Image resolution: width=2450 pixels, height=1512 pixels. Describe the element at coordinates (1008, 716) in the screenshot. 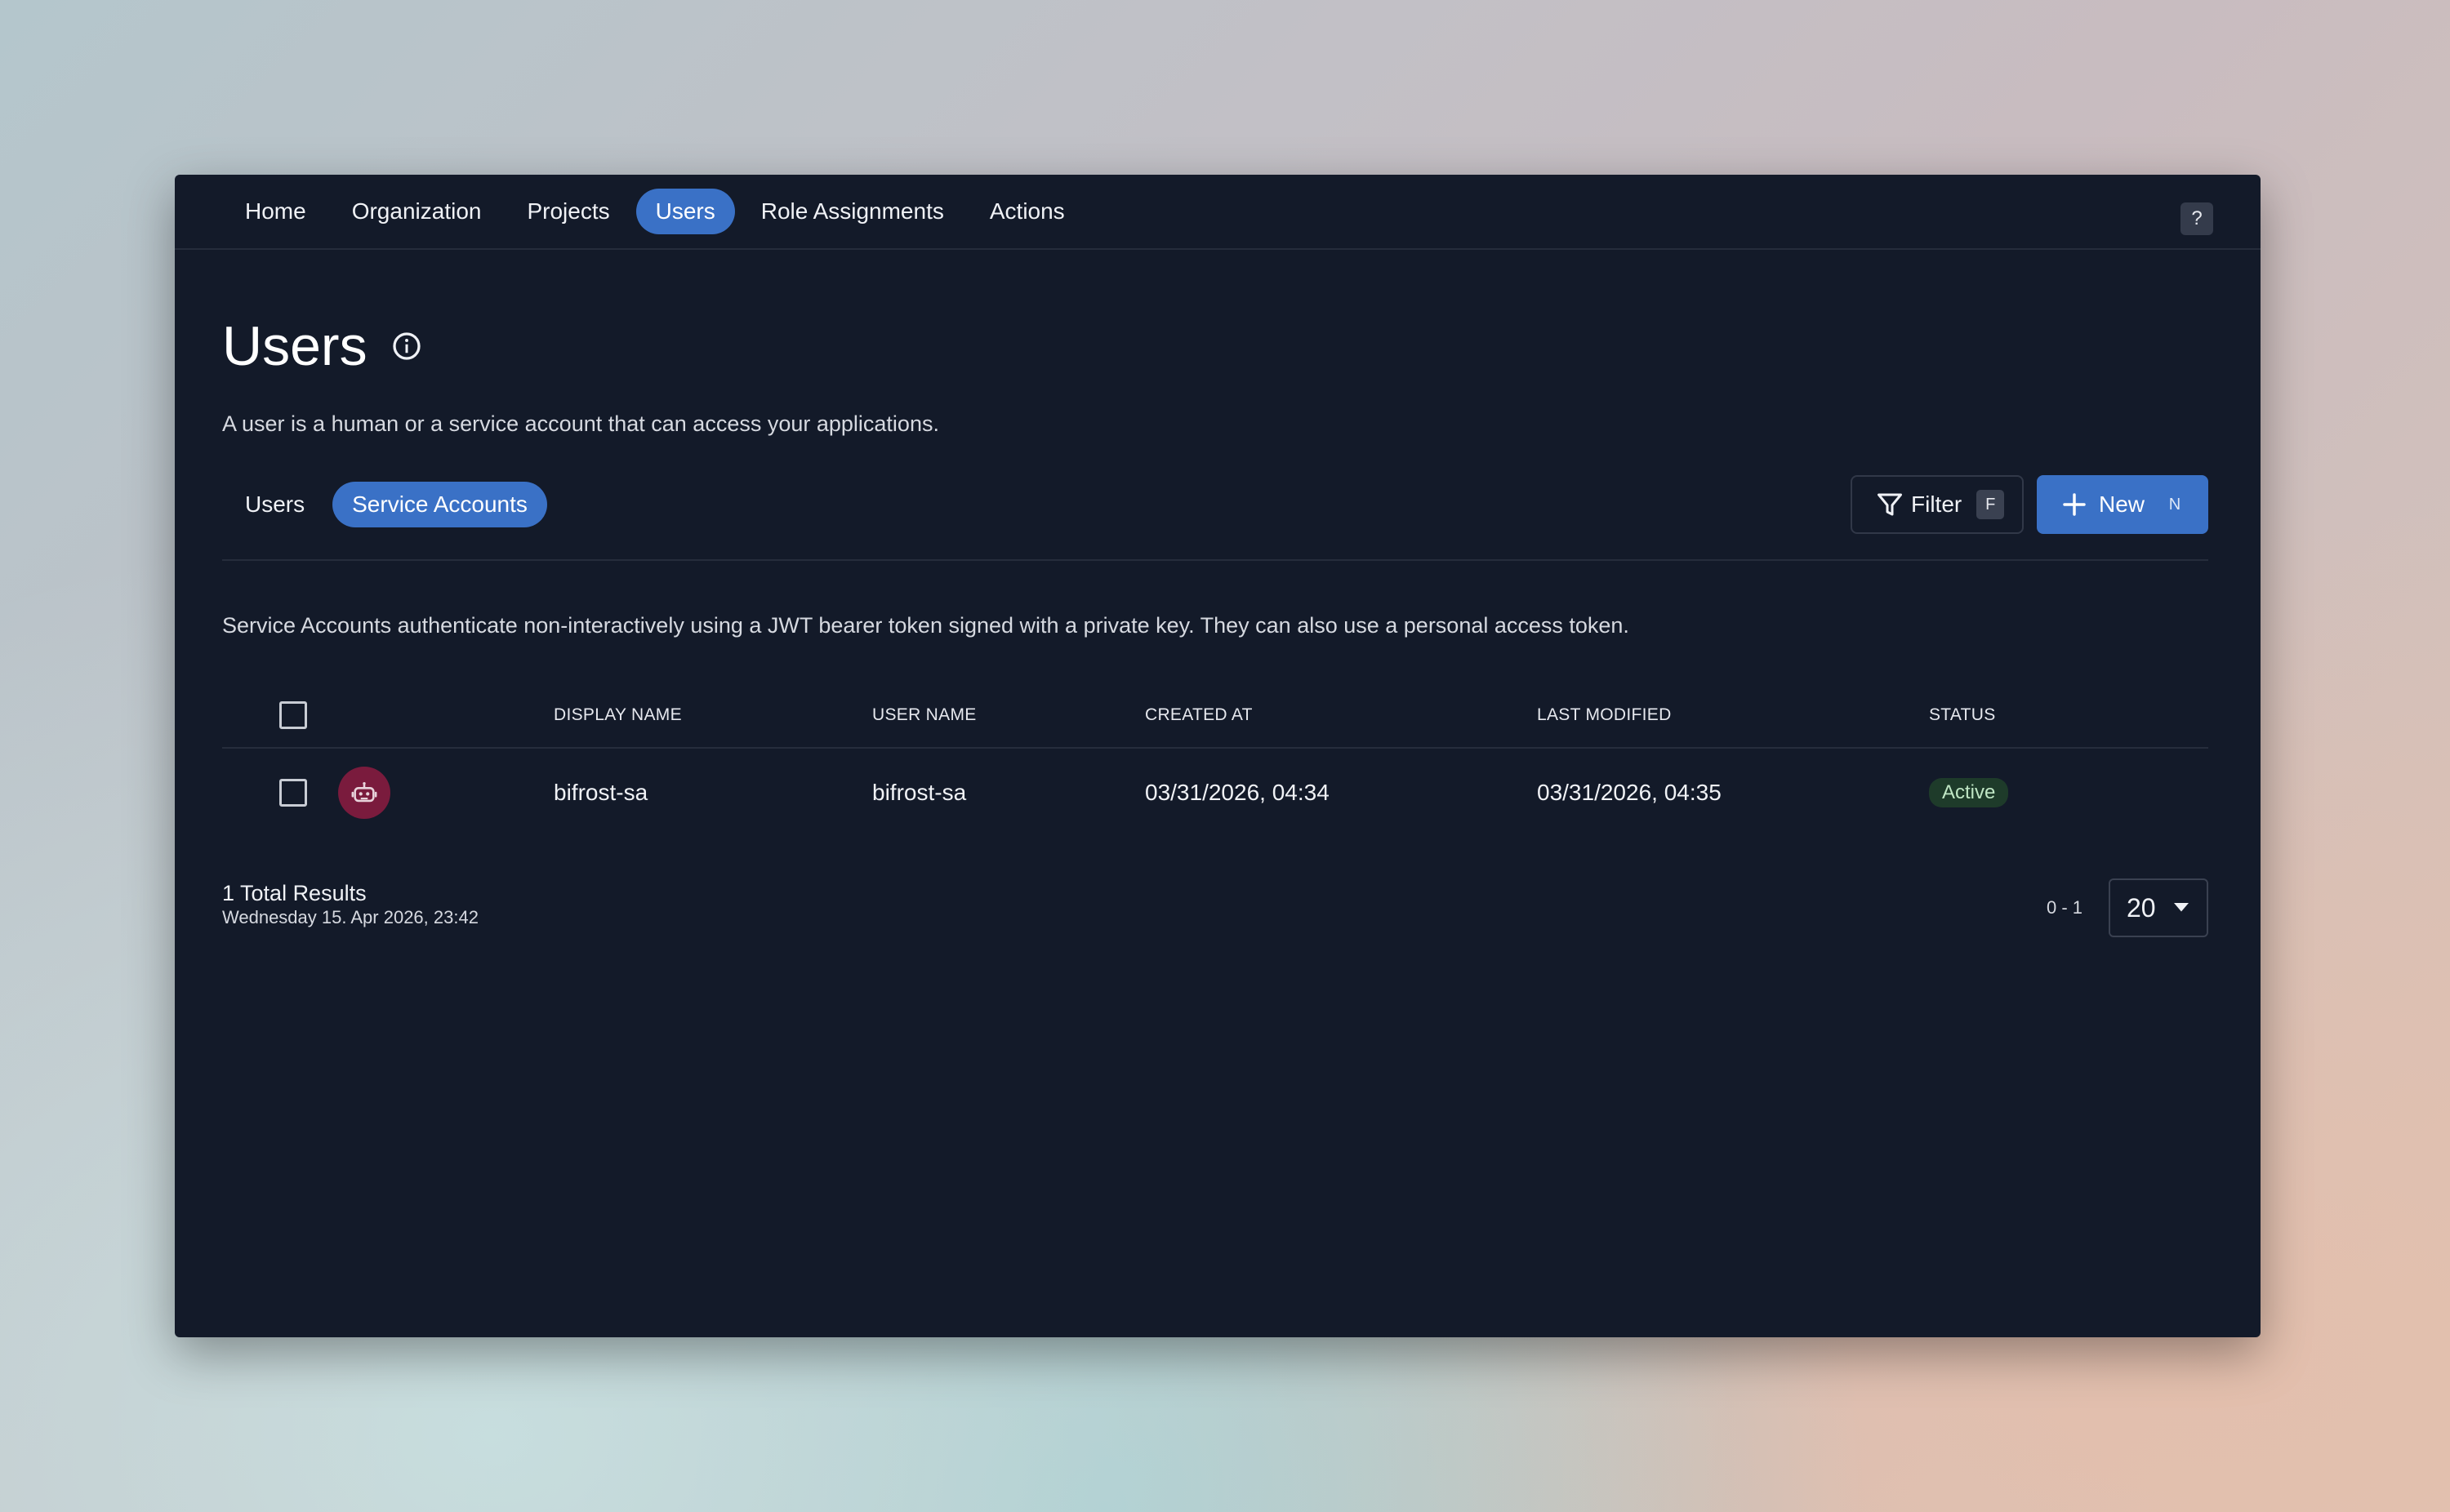

I see `column-user-name: USER NAME` at that location.